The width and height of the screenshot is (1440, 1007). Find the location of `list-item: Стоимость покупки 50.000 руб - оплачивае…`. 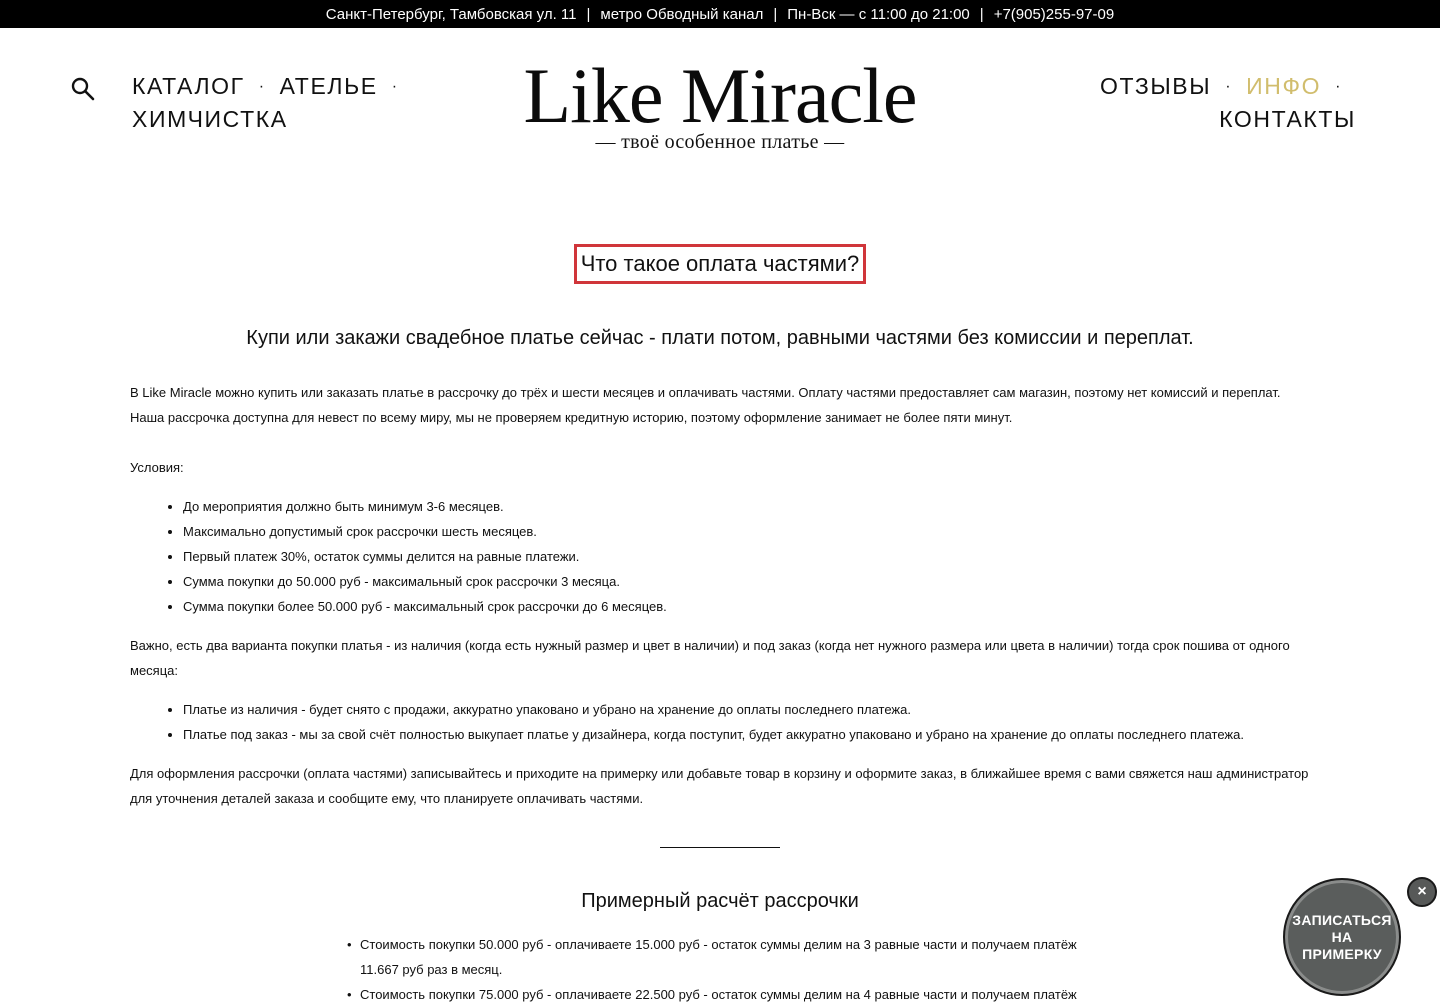

list-item: Стоимость покупки 50.000 руб - оплачивае… is located at coordinates (717, 957).